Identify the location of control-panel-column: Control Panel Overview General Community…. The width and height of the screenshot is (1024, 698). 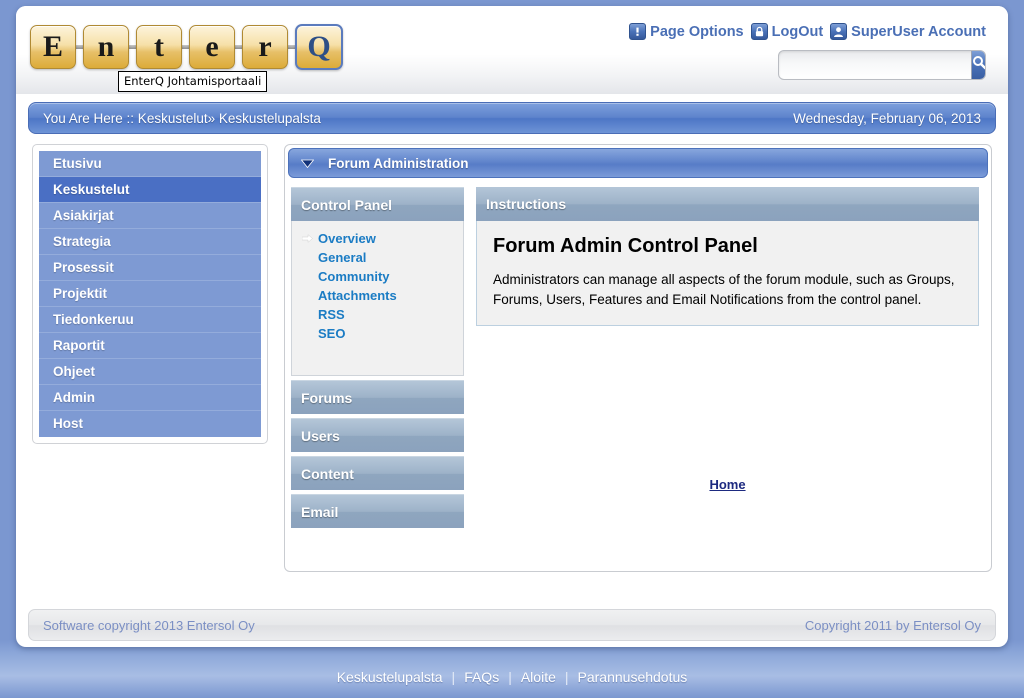
(377, 357).